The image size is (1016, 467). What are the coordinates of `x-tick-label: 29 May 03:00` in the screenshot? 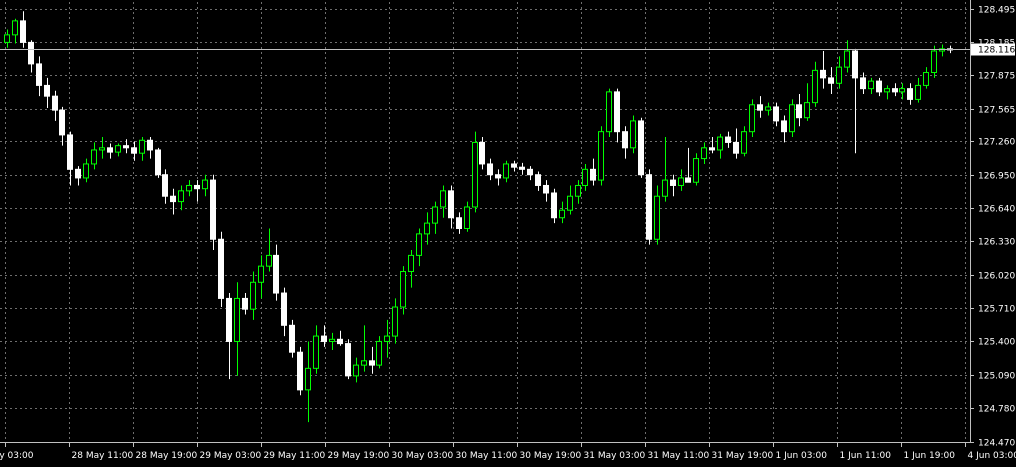 It's located at (231, 456).